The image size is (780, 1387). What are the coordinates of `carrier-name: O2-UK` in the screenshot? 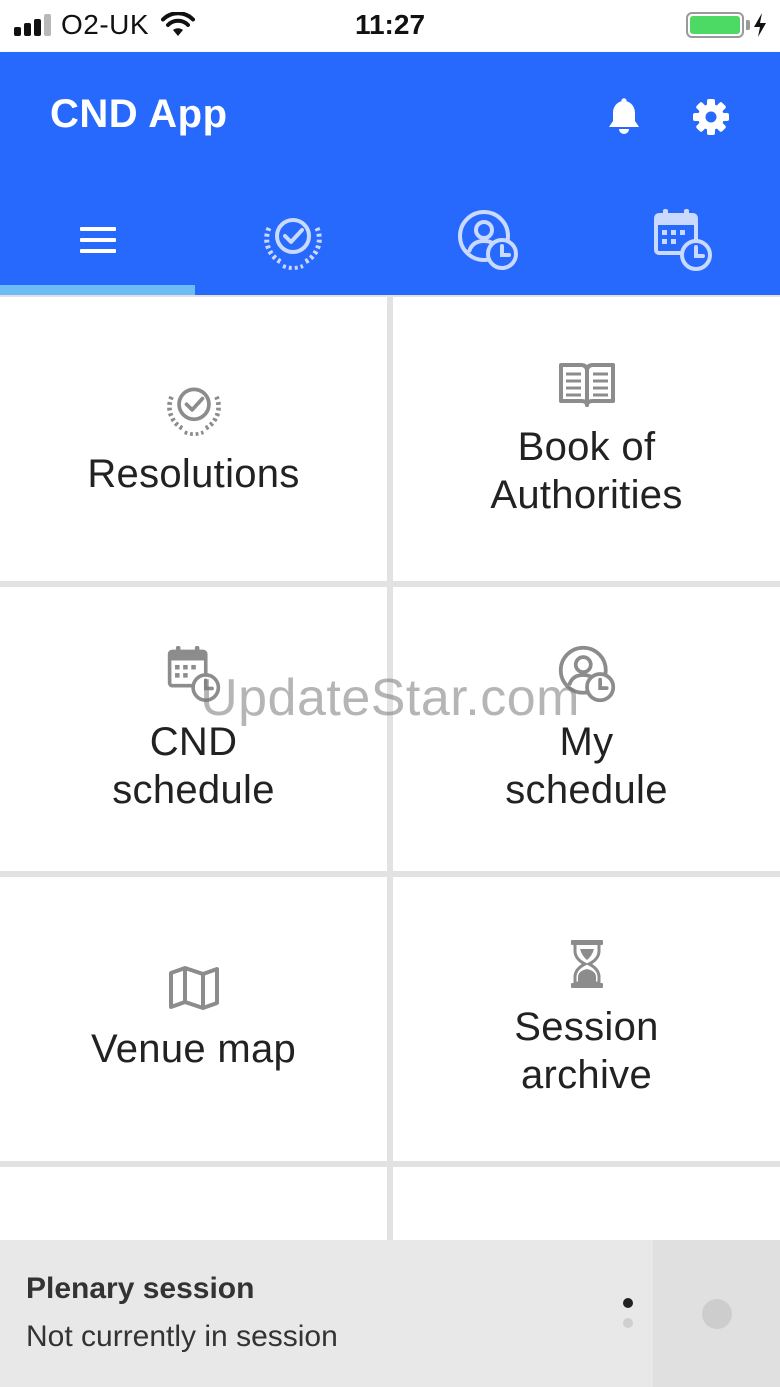 It's located at (105, 24).